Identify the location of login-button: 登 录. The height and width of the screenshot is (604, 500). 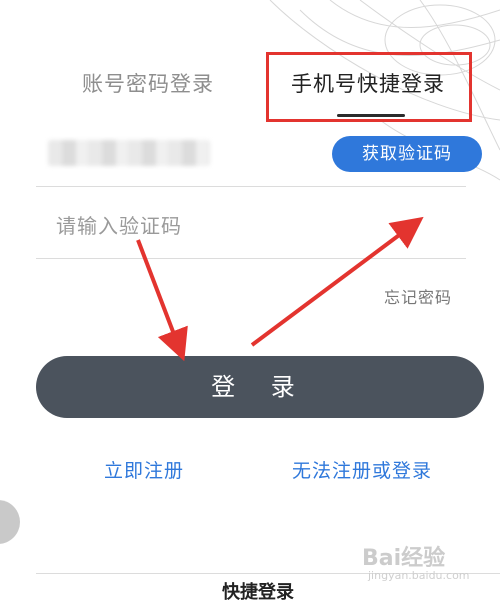
(260, 387).